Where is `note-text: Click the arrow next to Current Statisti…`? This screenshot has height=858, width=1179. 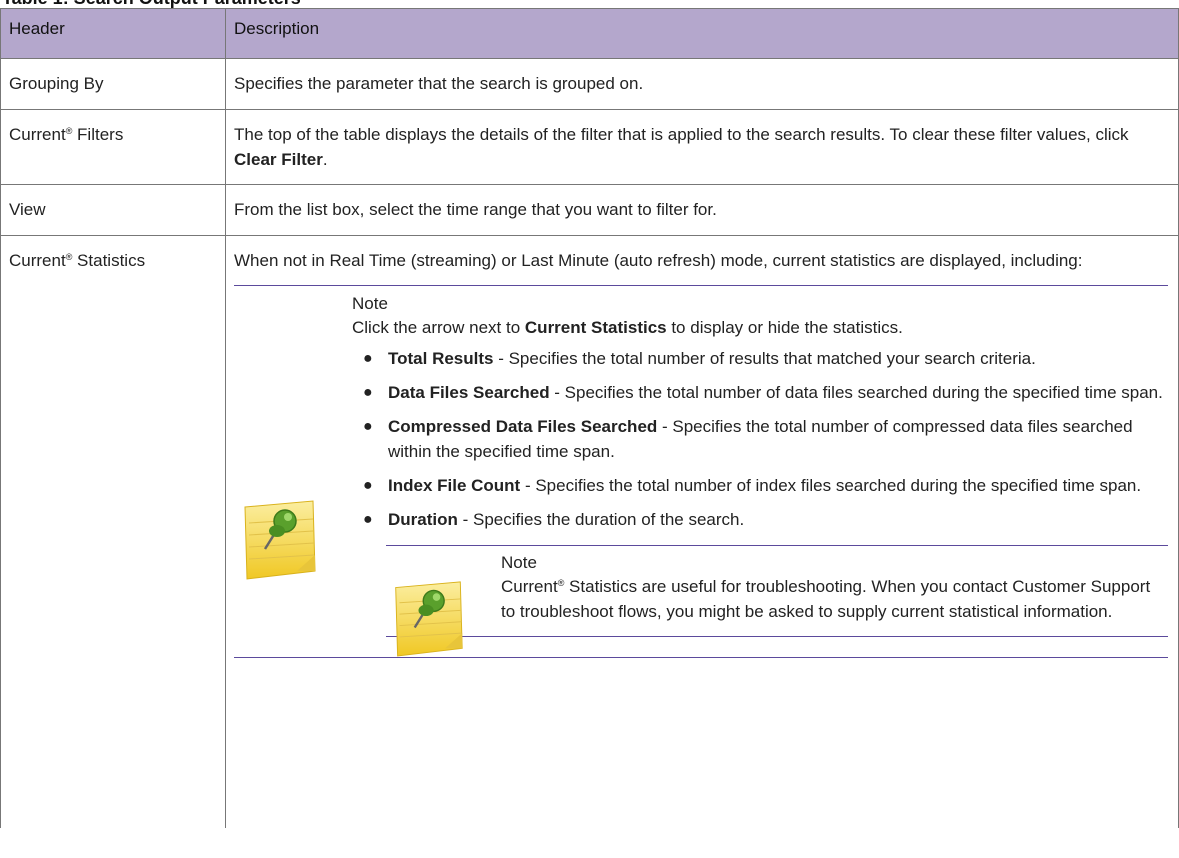 note-text: Click the arrow next to Current Statisti… is located at coordinates (760, 327).